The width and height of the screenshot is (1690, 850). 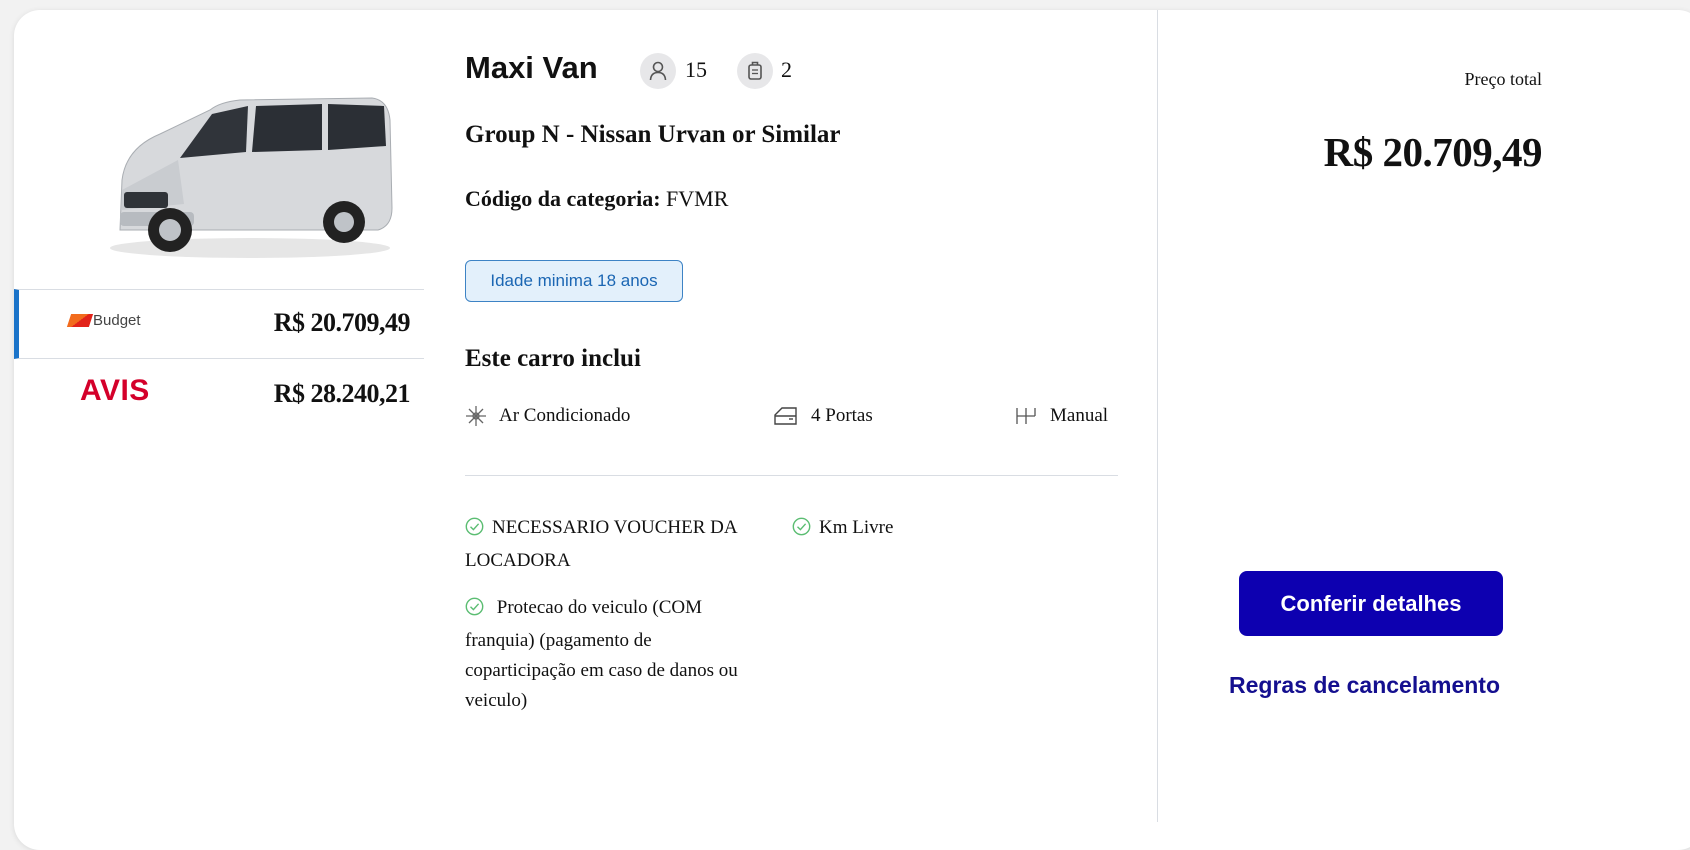 I want to click on feature-label: Ar Condicionado, so click(x=565, y=415).